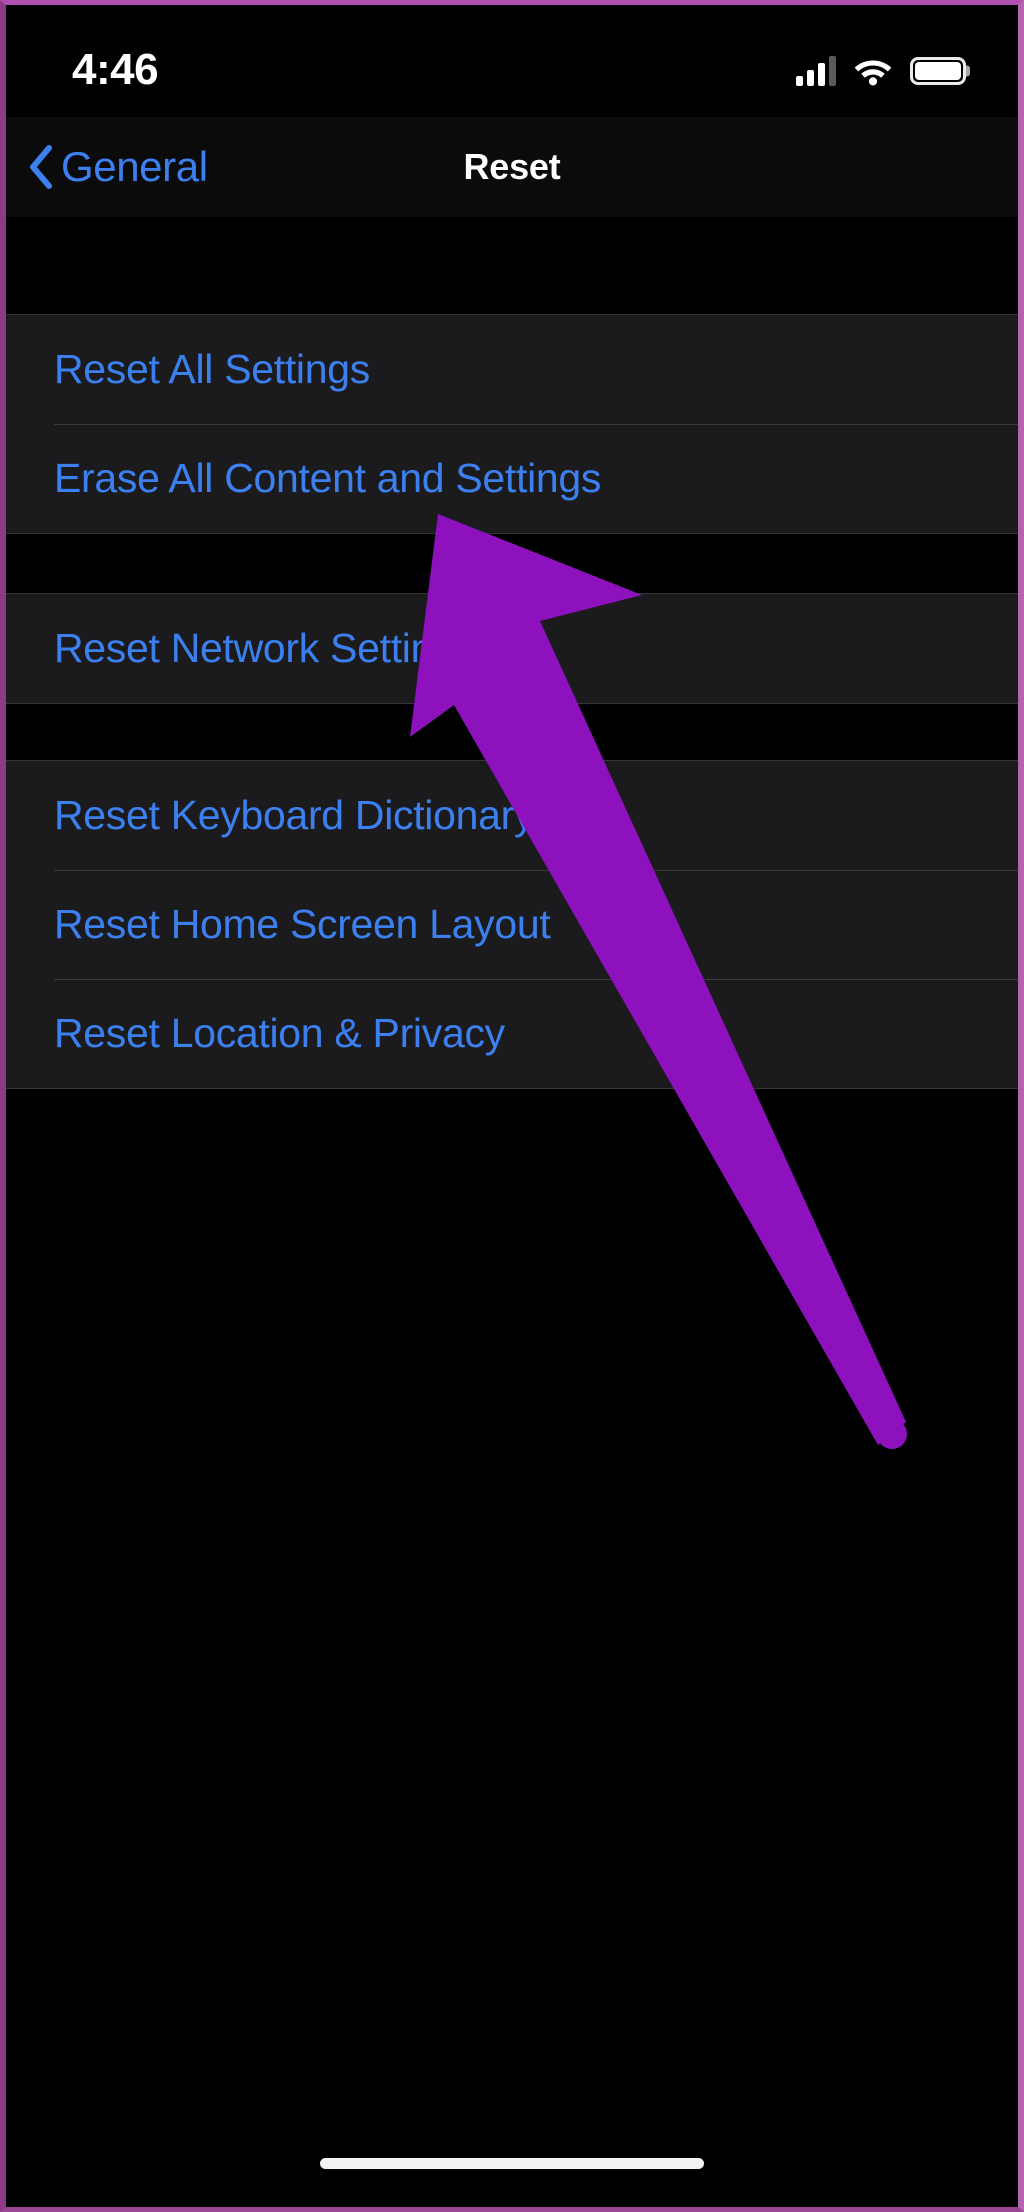  What do you see at coordinates (279, 1033) in the screenshot?
I see `row-label: Reset Location & Privacy` at bounding box center [279, 1033].